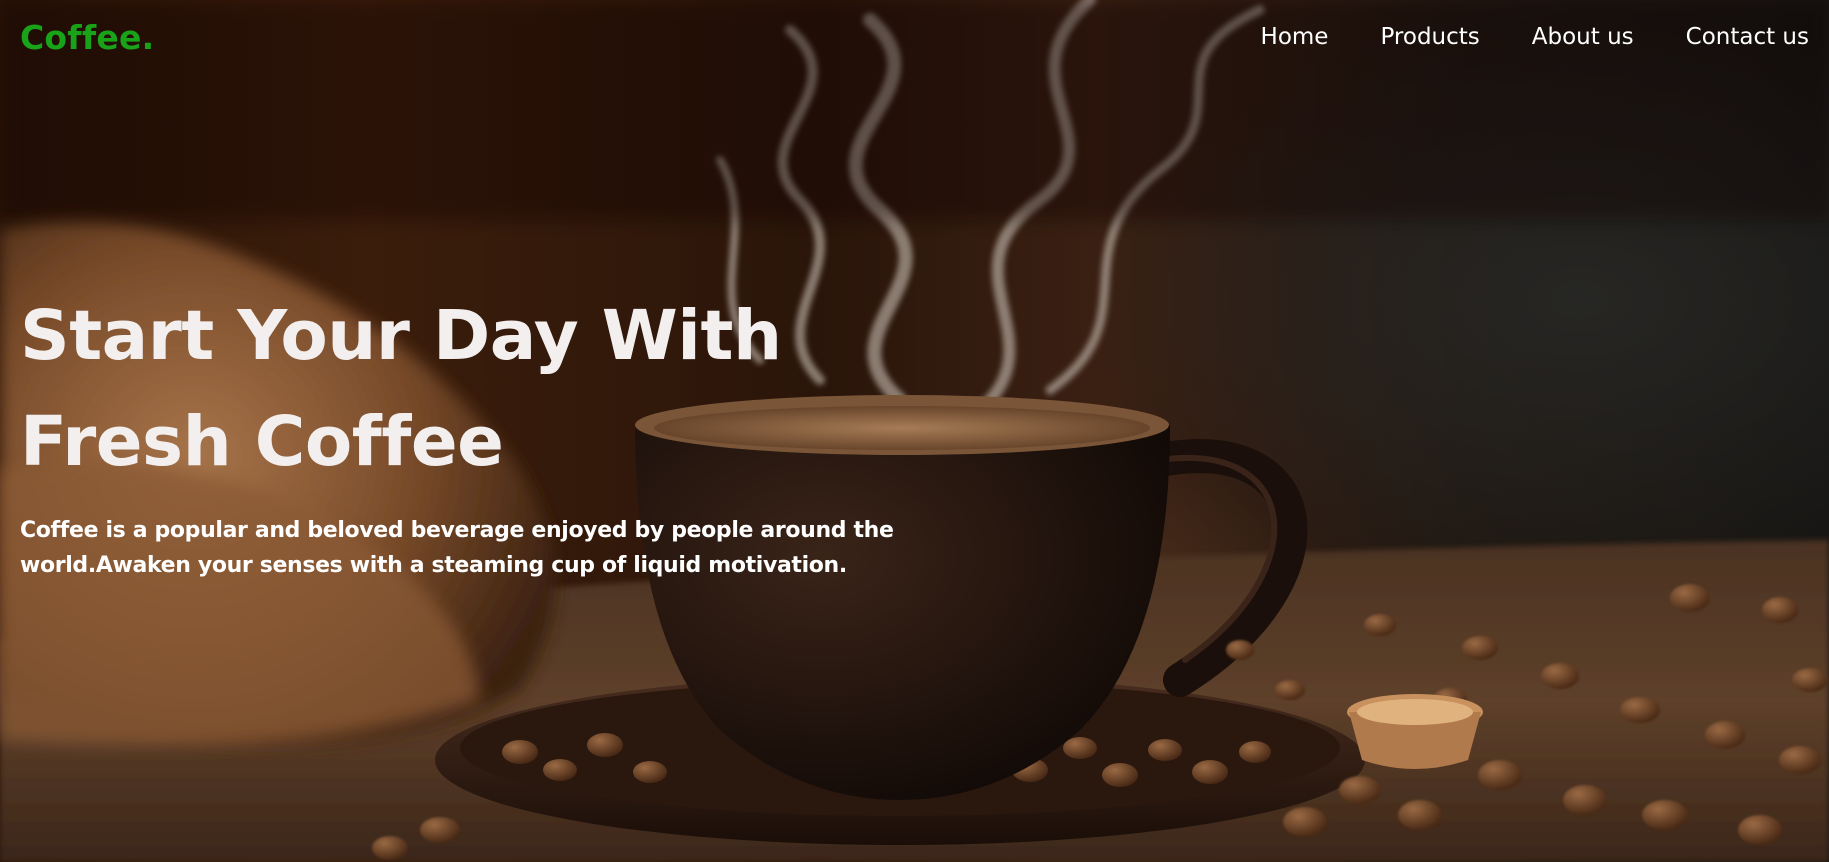 This screenshot has height=862, width=1829. What do you see at coordinates (401, 336) in the screenshot?
I see `hero-headline-line-1: Start Your Day With` at bounding box center [401, 336].